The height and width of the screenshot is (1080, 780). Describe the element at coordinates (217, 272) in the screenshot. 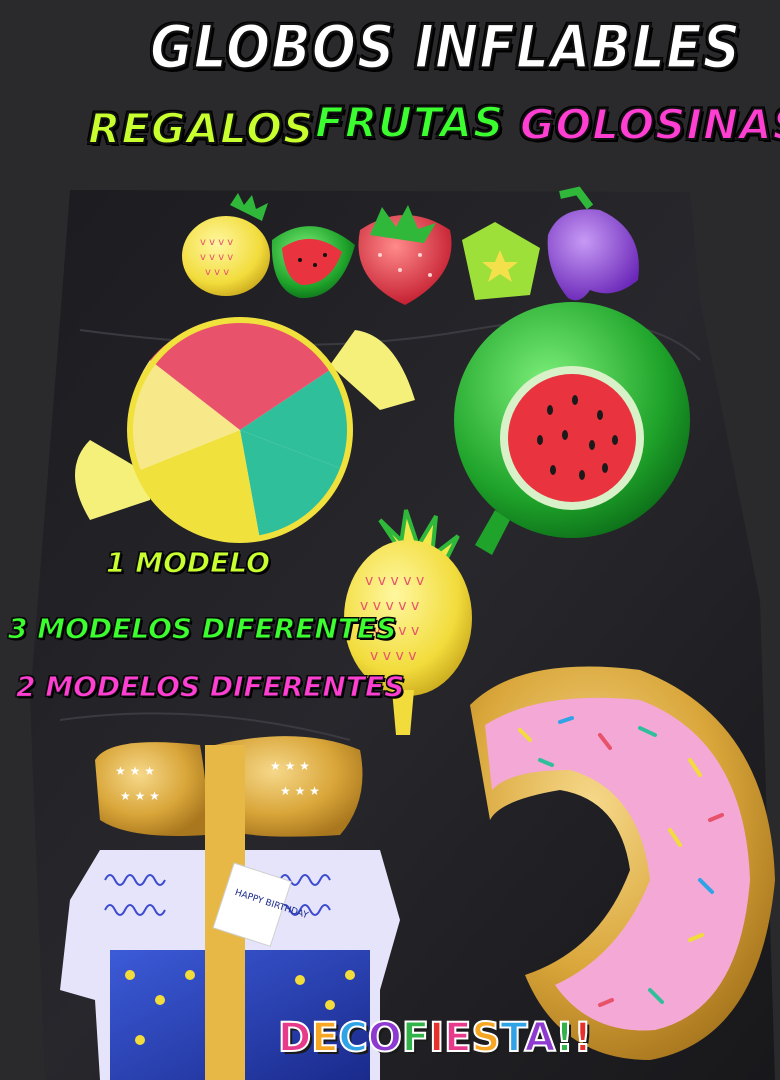

I see `svg-text: v v v` at that location.